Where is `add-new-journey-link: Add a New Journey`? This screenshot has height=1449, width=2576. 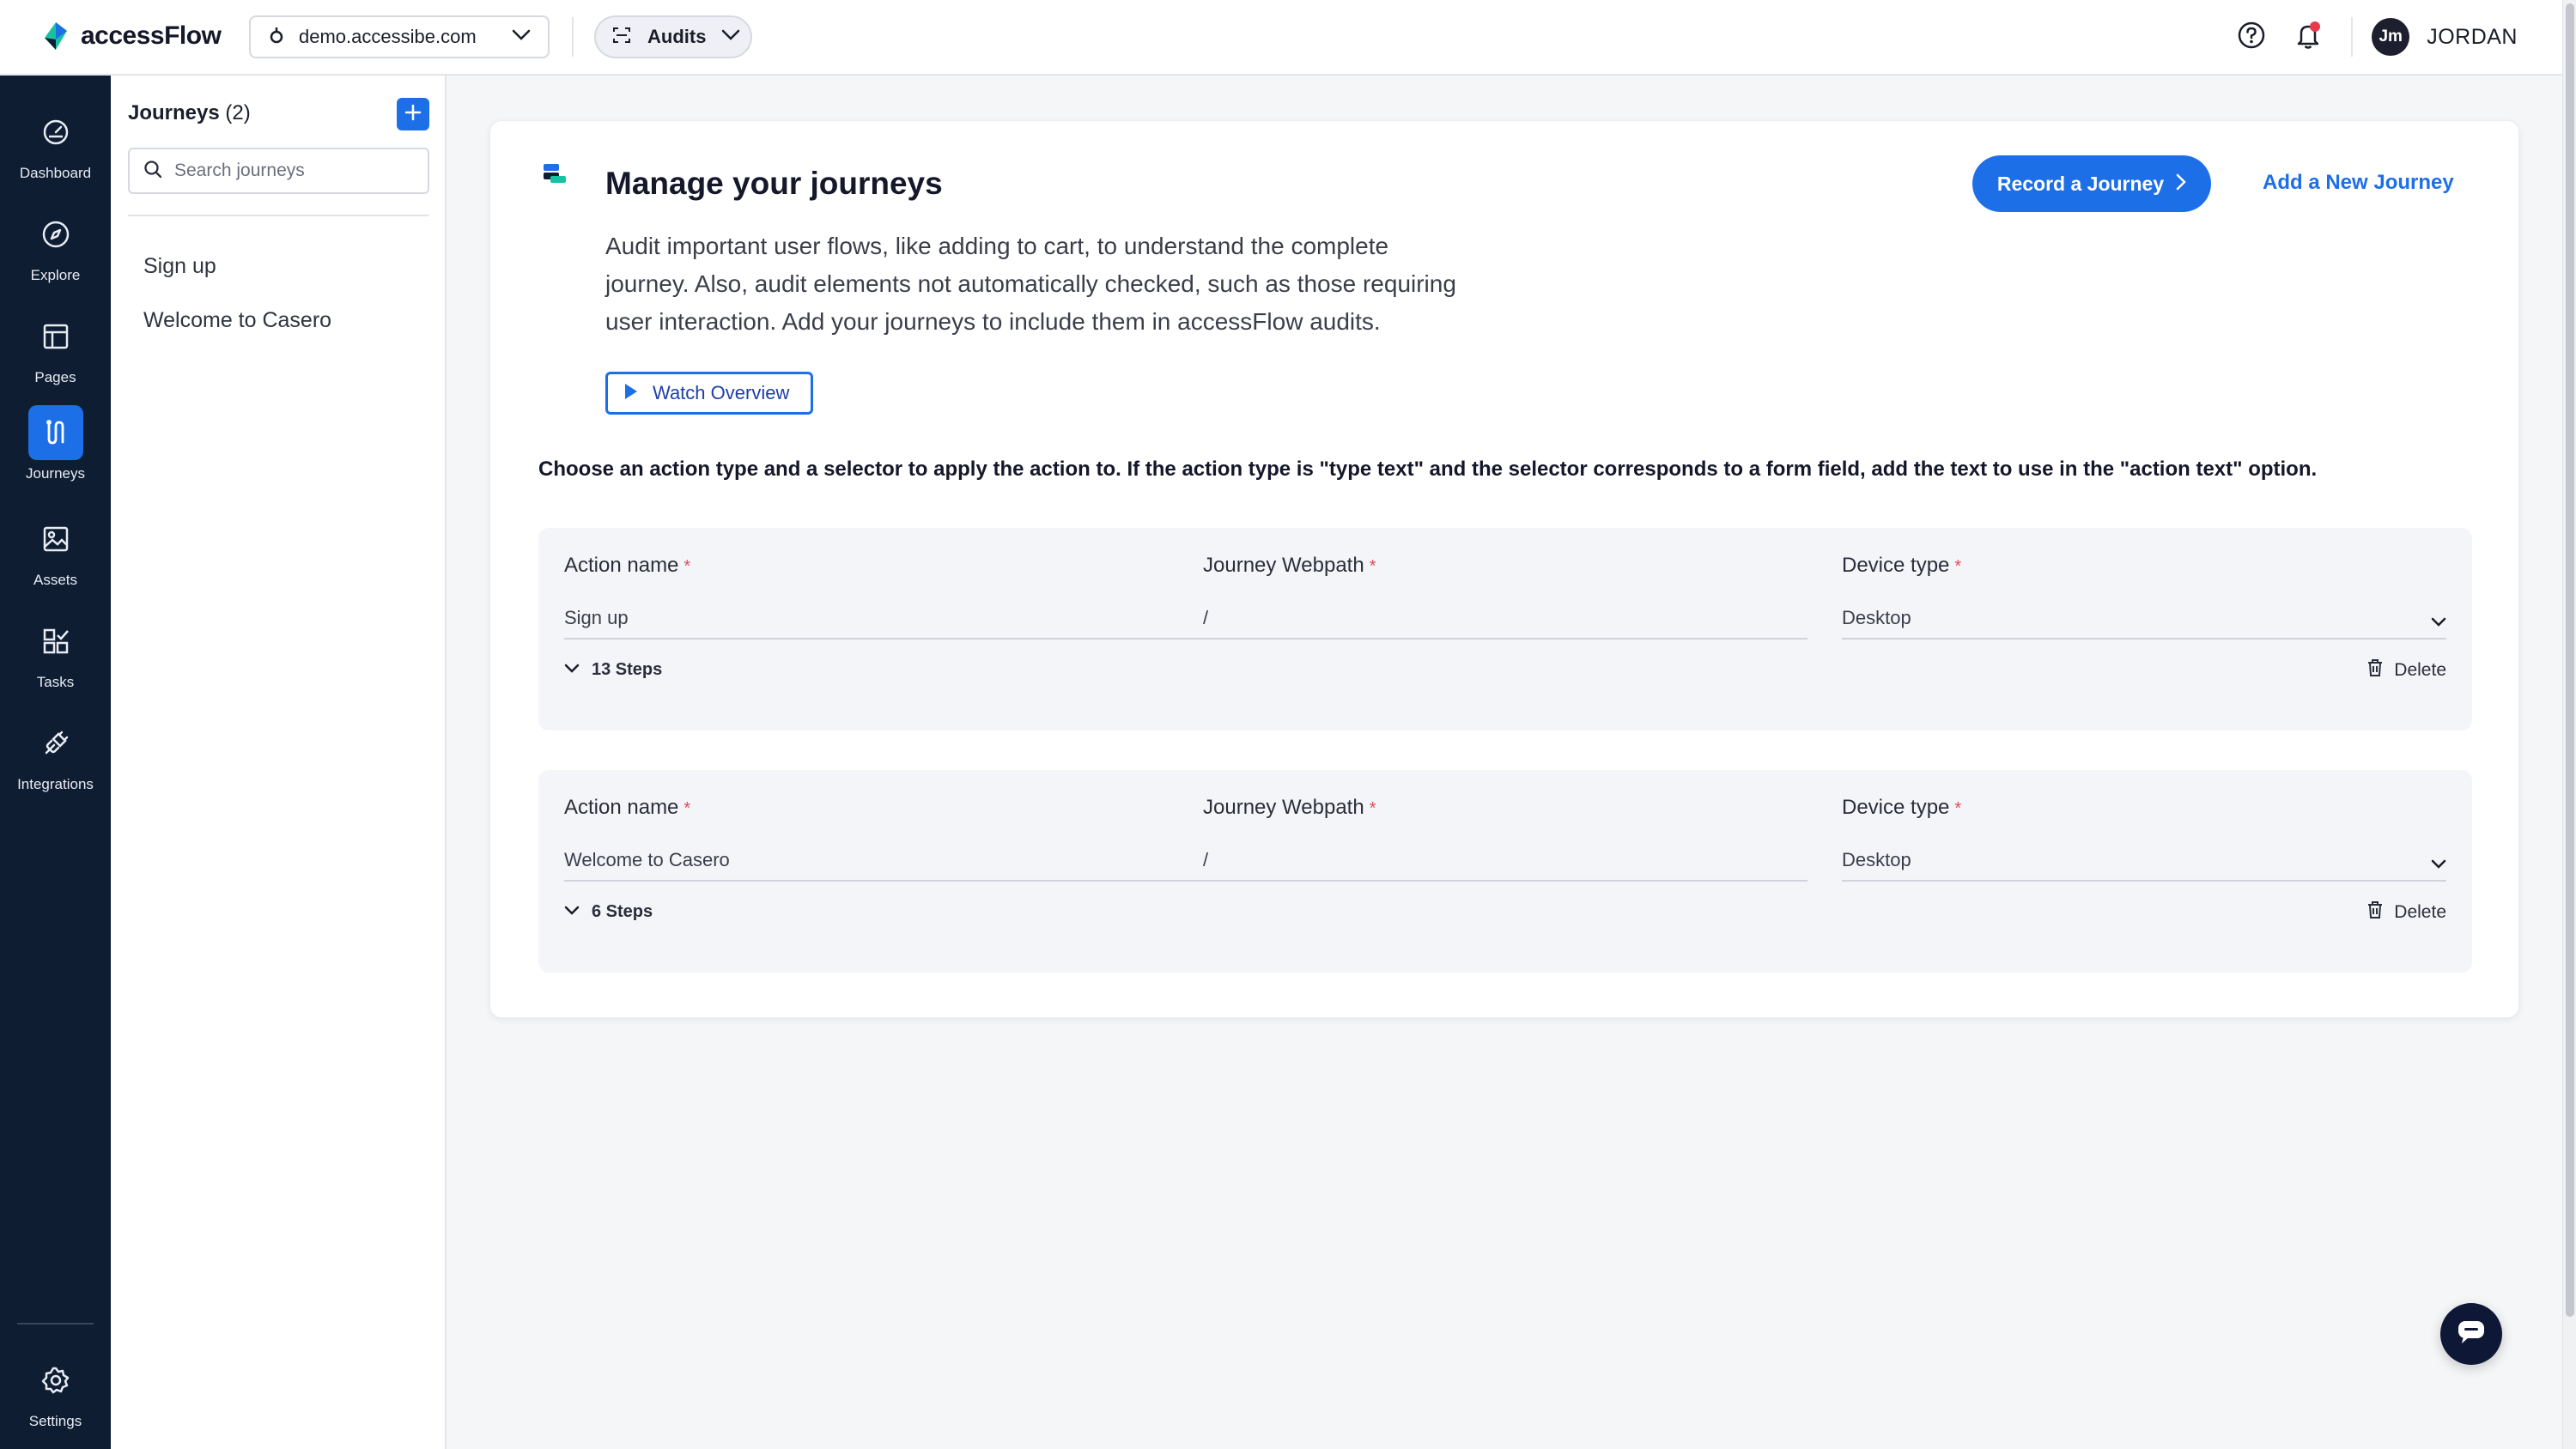
add-new-journey-link: Add a New Journey is located at coordinates (2358, 183).